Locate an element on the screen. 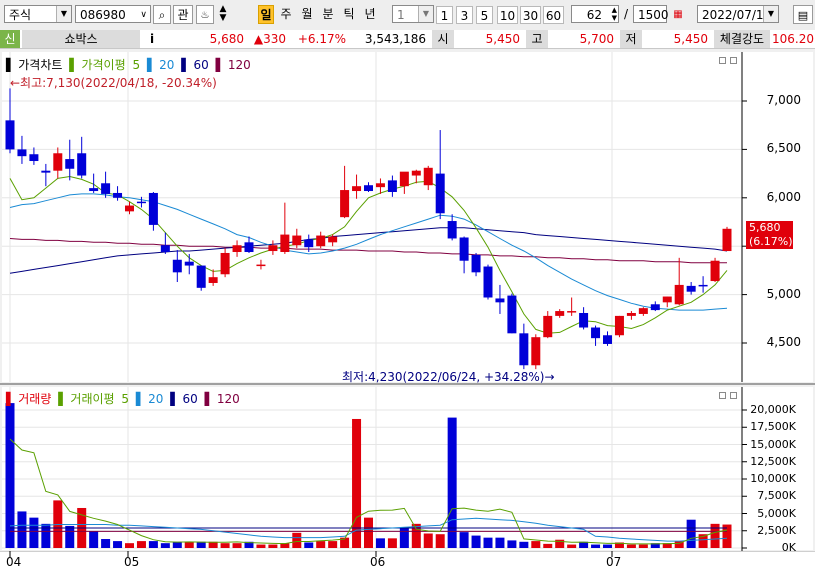 Image resolution: width=815 pixels, height=572 pixels. price-tick-label: 4,500 is located at coordinates (783, 342).